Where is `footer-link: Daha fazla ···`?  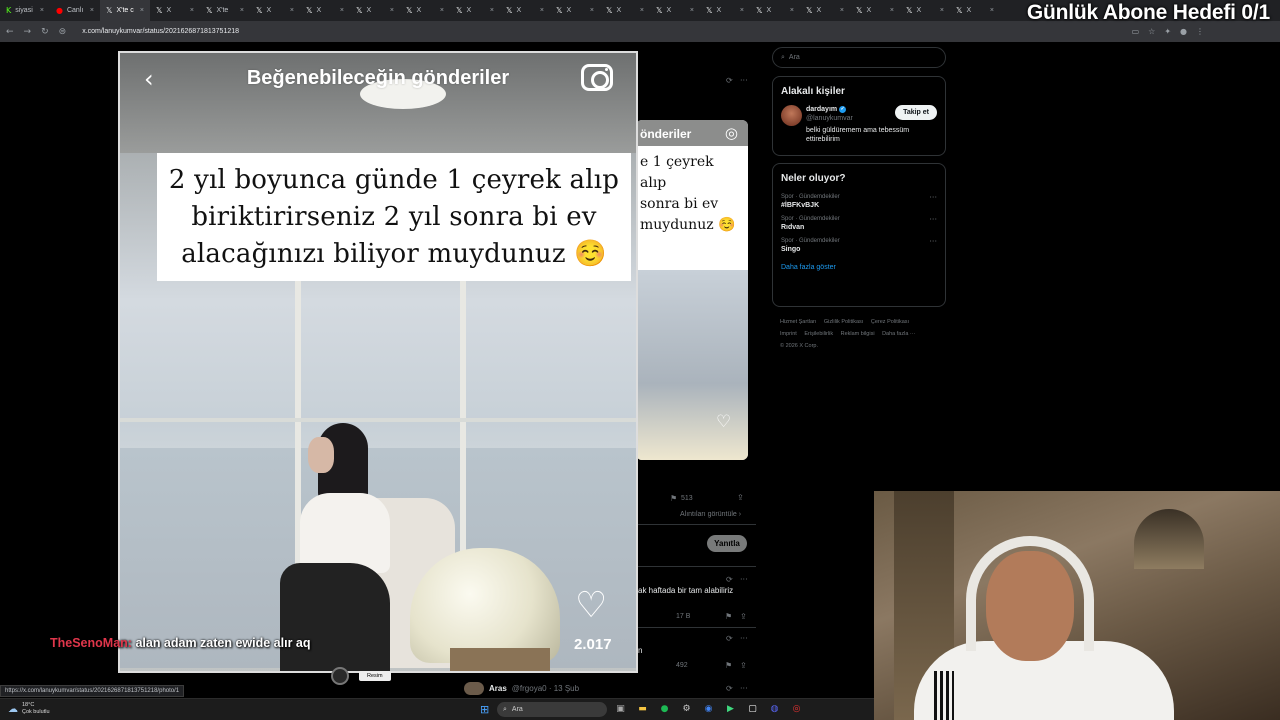 footer-link: Daha fazla ··· is located at coordinates (898, 334).